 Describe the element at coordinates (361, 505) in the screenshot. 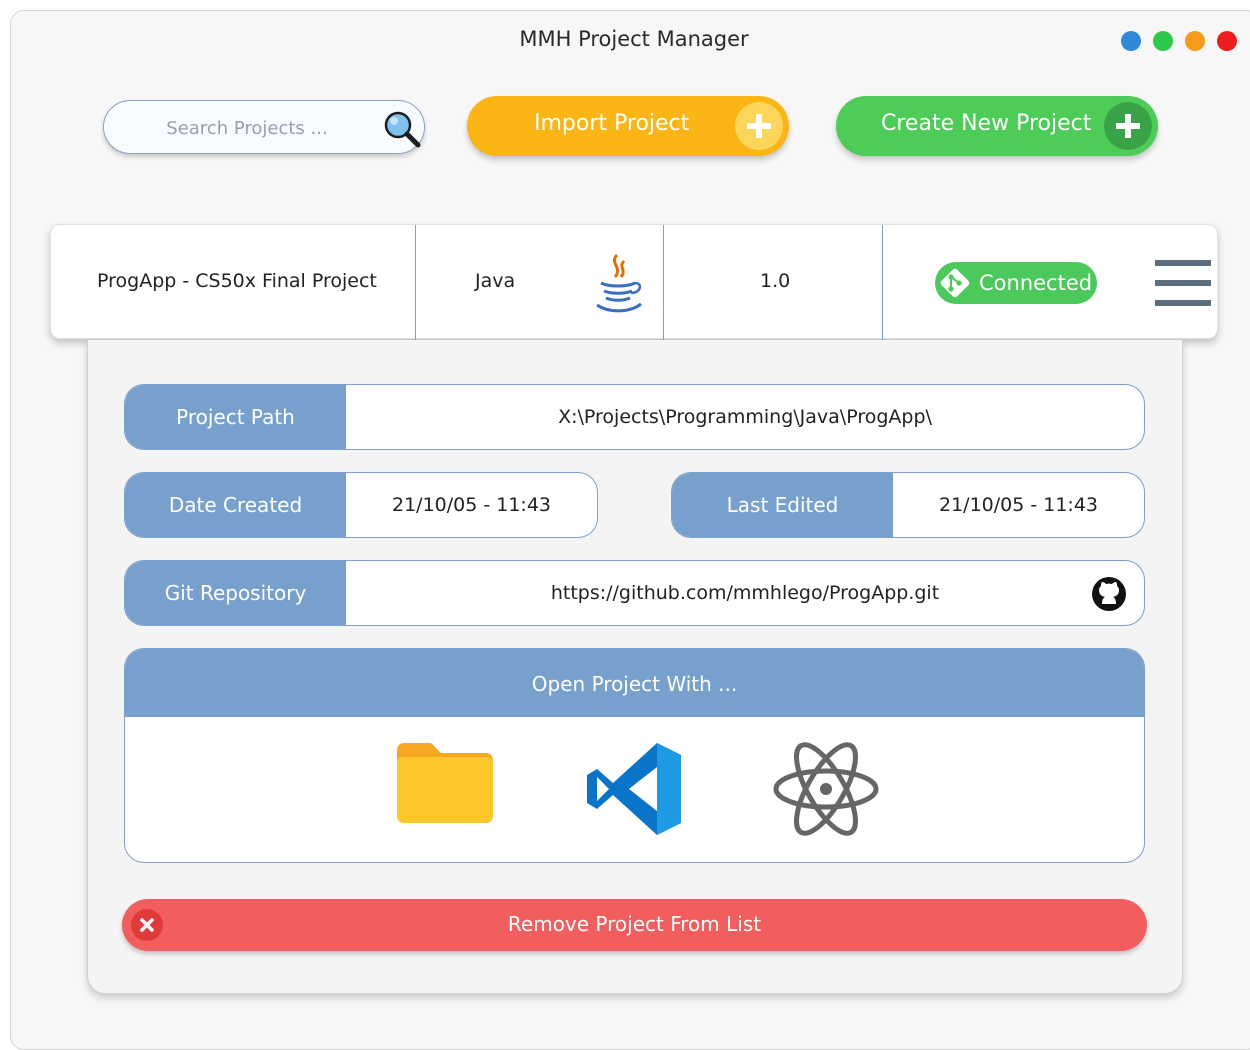

I see `date-created-field: Date Created 21/10/05 - 11:43` at that location.